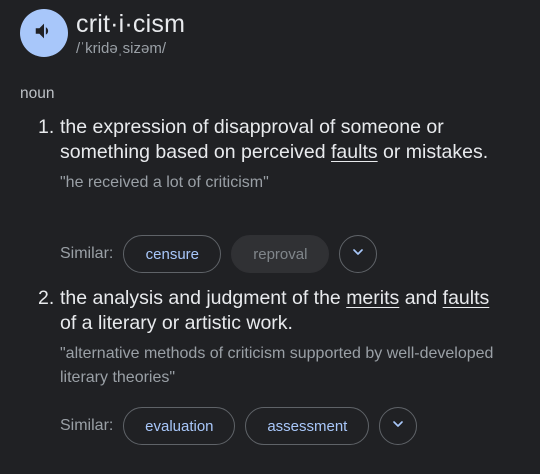  Describe the element at coordinates (131, 24) in the screenshot. I see `headword: crit·i·cism` at that location.